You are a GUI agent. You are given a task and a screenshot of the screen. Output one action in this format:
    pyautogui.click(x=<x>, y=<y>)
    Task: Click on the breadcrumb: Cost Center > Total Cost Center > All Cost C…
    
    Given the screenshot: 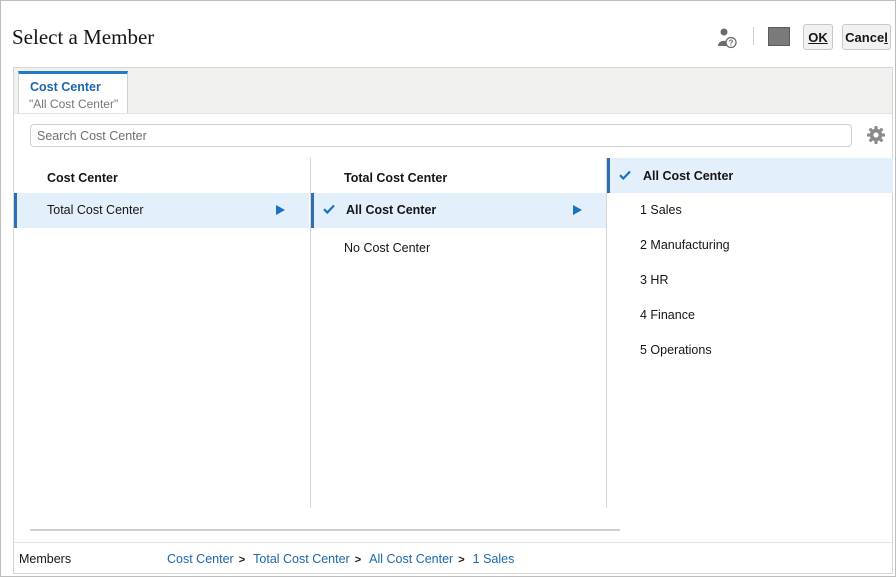 What is the action you would take?
    pyautogui.click(x=340, y=559)
    